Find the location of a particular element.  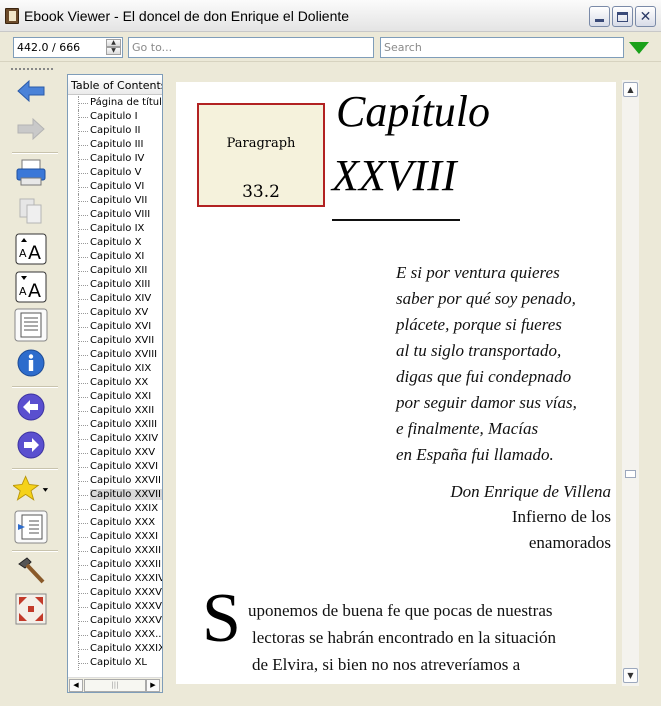

toc-item: Capitulo VI is located at coordinates (115, 187).